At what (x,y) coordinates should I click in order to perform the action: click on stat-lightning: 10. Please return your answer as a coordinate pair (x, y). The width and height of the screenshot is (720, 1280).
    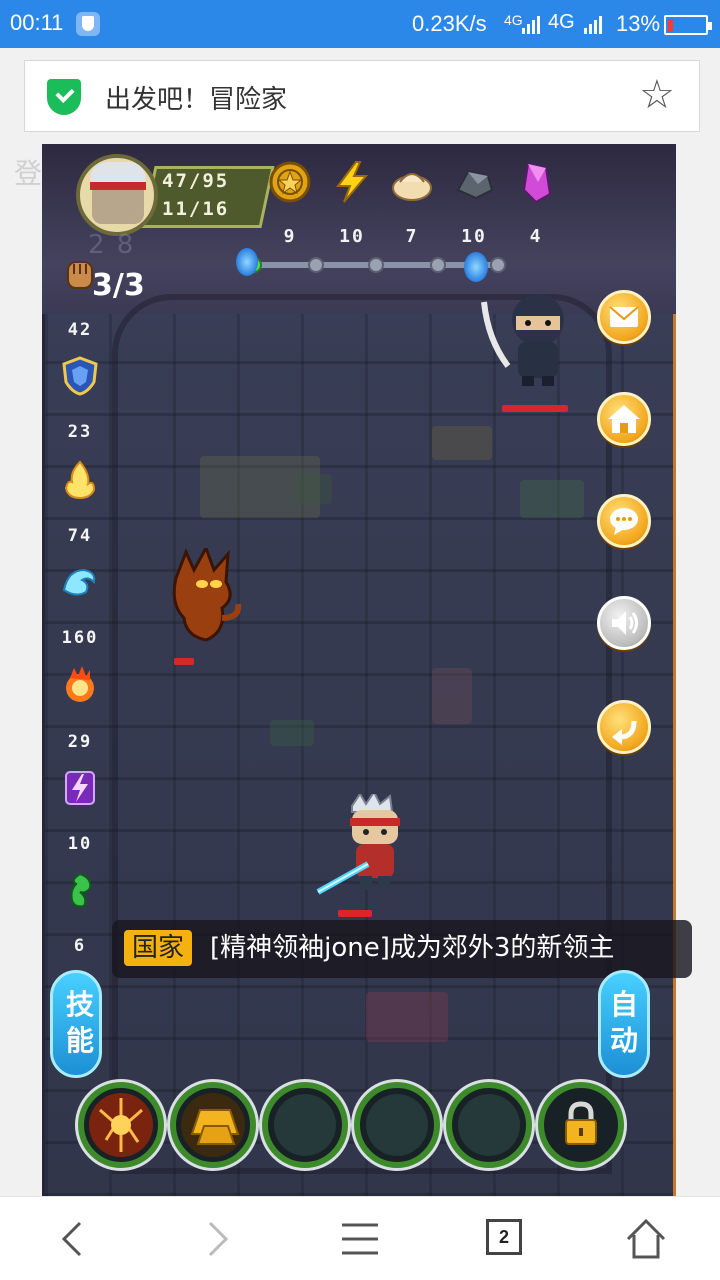
    Looking at the image, I should click on (80, 811).